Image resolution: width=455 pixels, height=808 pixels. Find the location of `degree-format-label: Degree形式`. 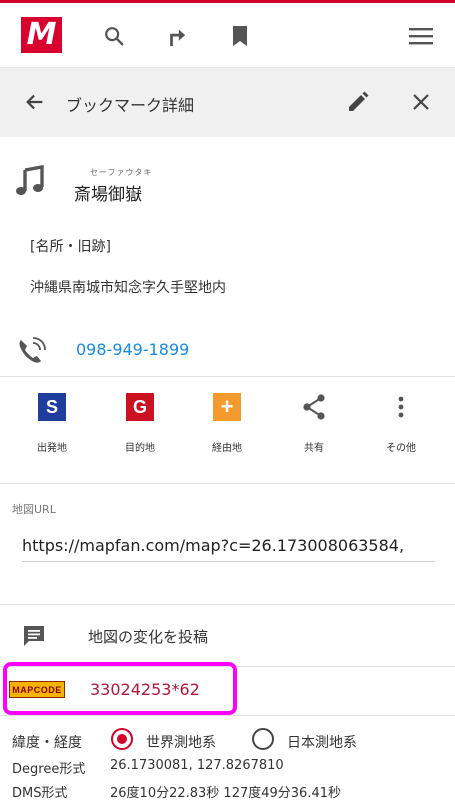

degree-format-label: Degree形式 is located at coordinates (49, 769).